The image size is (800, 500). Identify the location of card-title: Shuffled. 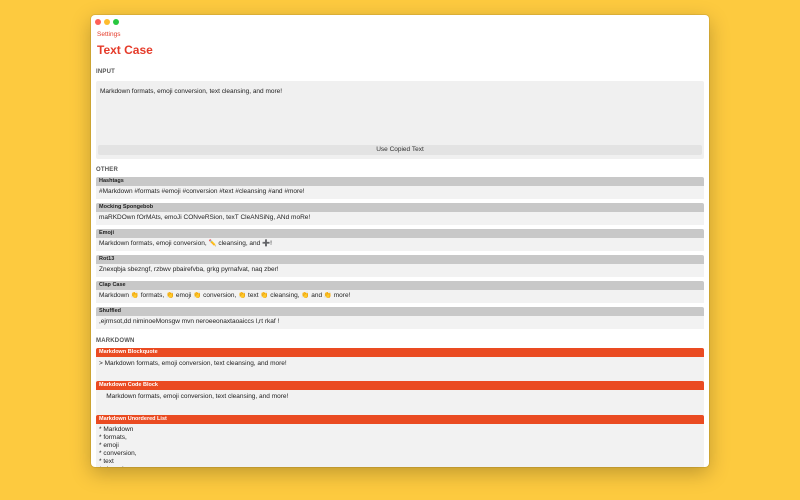
(400, 311).